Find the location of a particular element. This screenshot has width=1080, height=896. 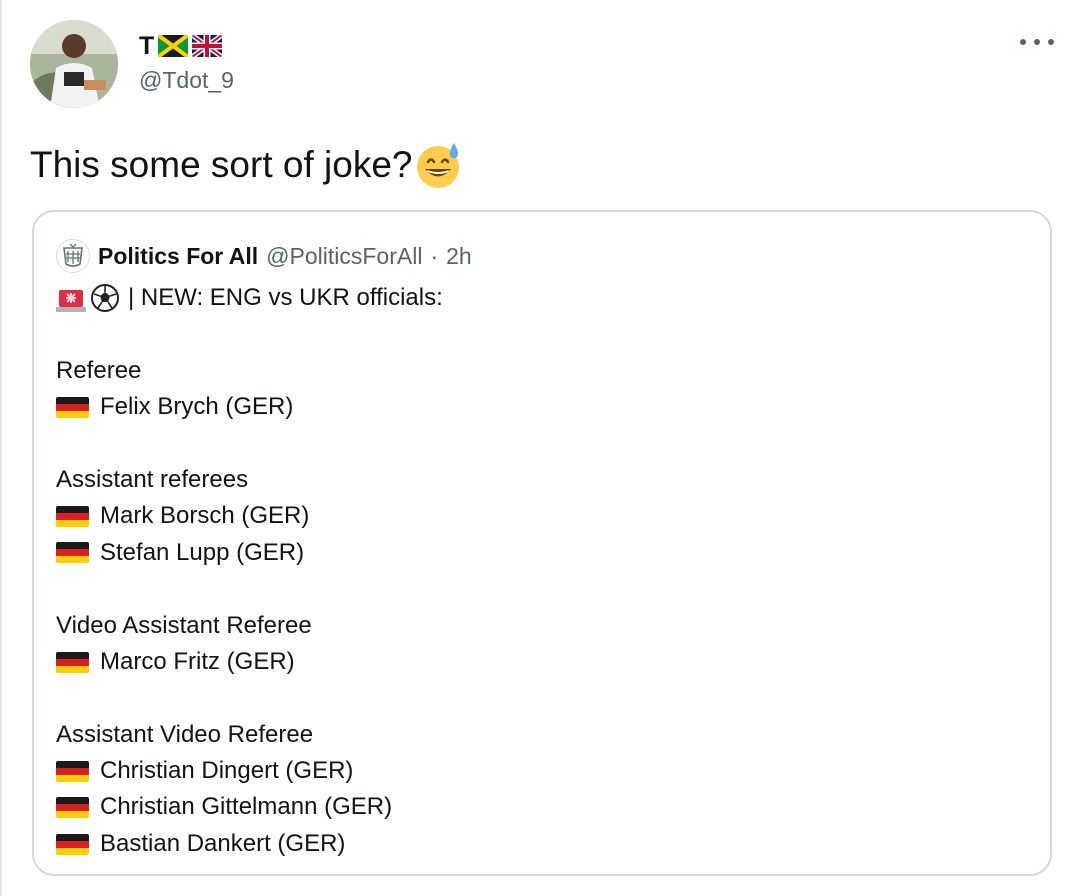

author-name-row: T is located at coordinates (181, 46).